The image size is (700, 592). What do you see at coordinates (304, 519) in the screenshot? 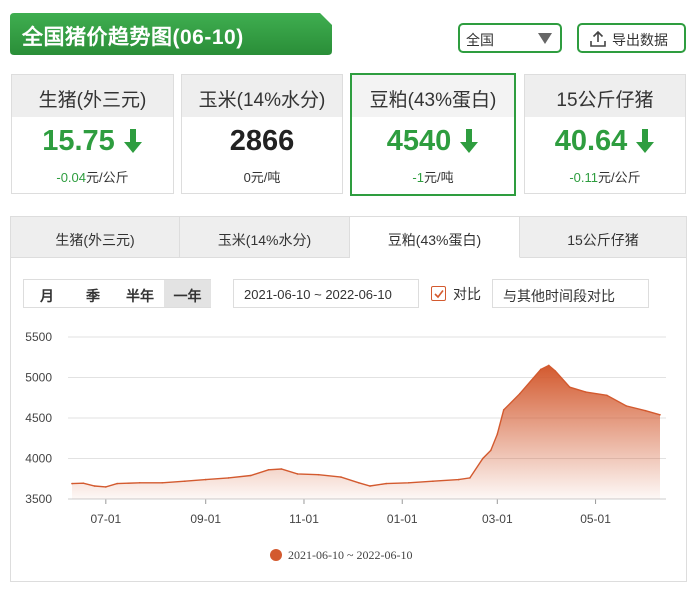
I see `x-tick-label: 11-01` at bounding box center [304, 519].